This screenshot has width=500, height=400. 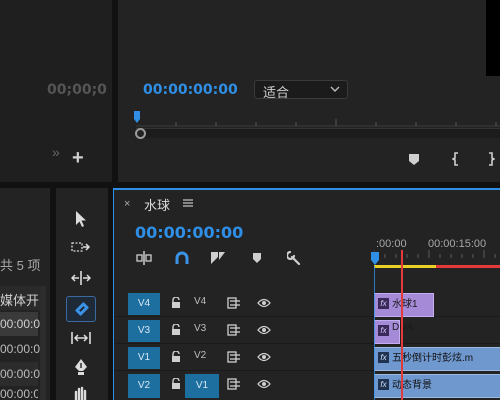 I want to click on clip: fx 动态背景, so click(x=437, y=386).